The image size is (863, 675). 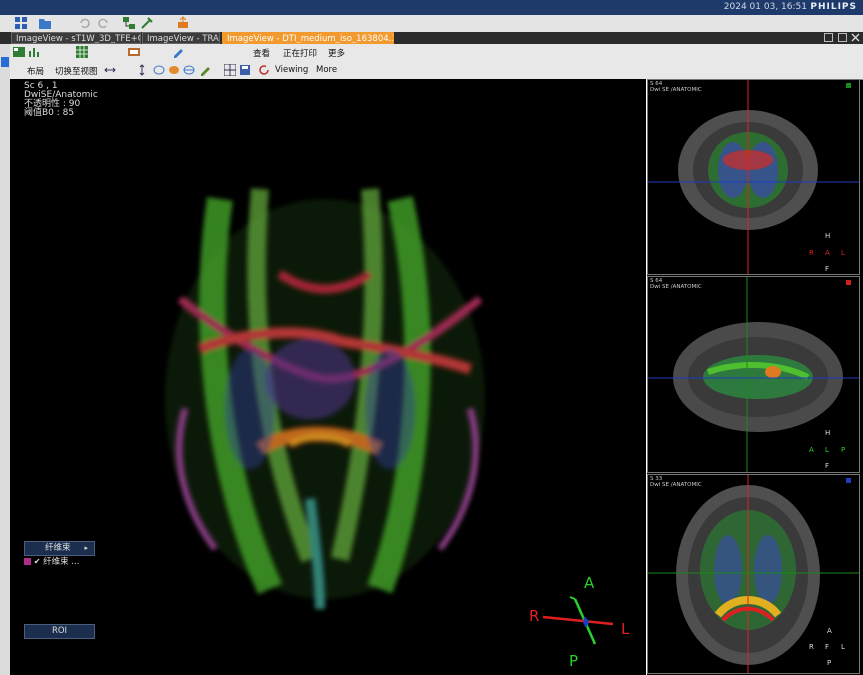 I want to click on orient-anterior: A, so click(x=589, y=583).